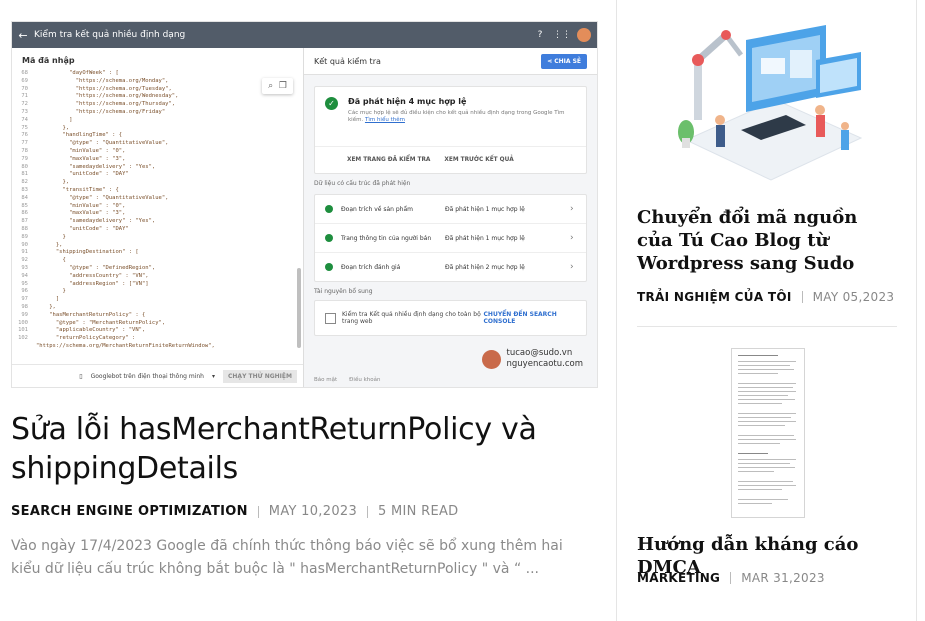 This screenshot has width=925, height=621. Describe the element at coordinates (152, 316) in the screenshot. I see `code-line: 99 "hasMerchantReturnPolicy" : {` at that location.